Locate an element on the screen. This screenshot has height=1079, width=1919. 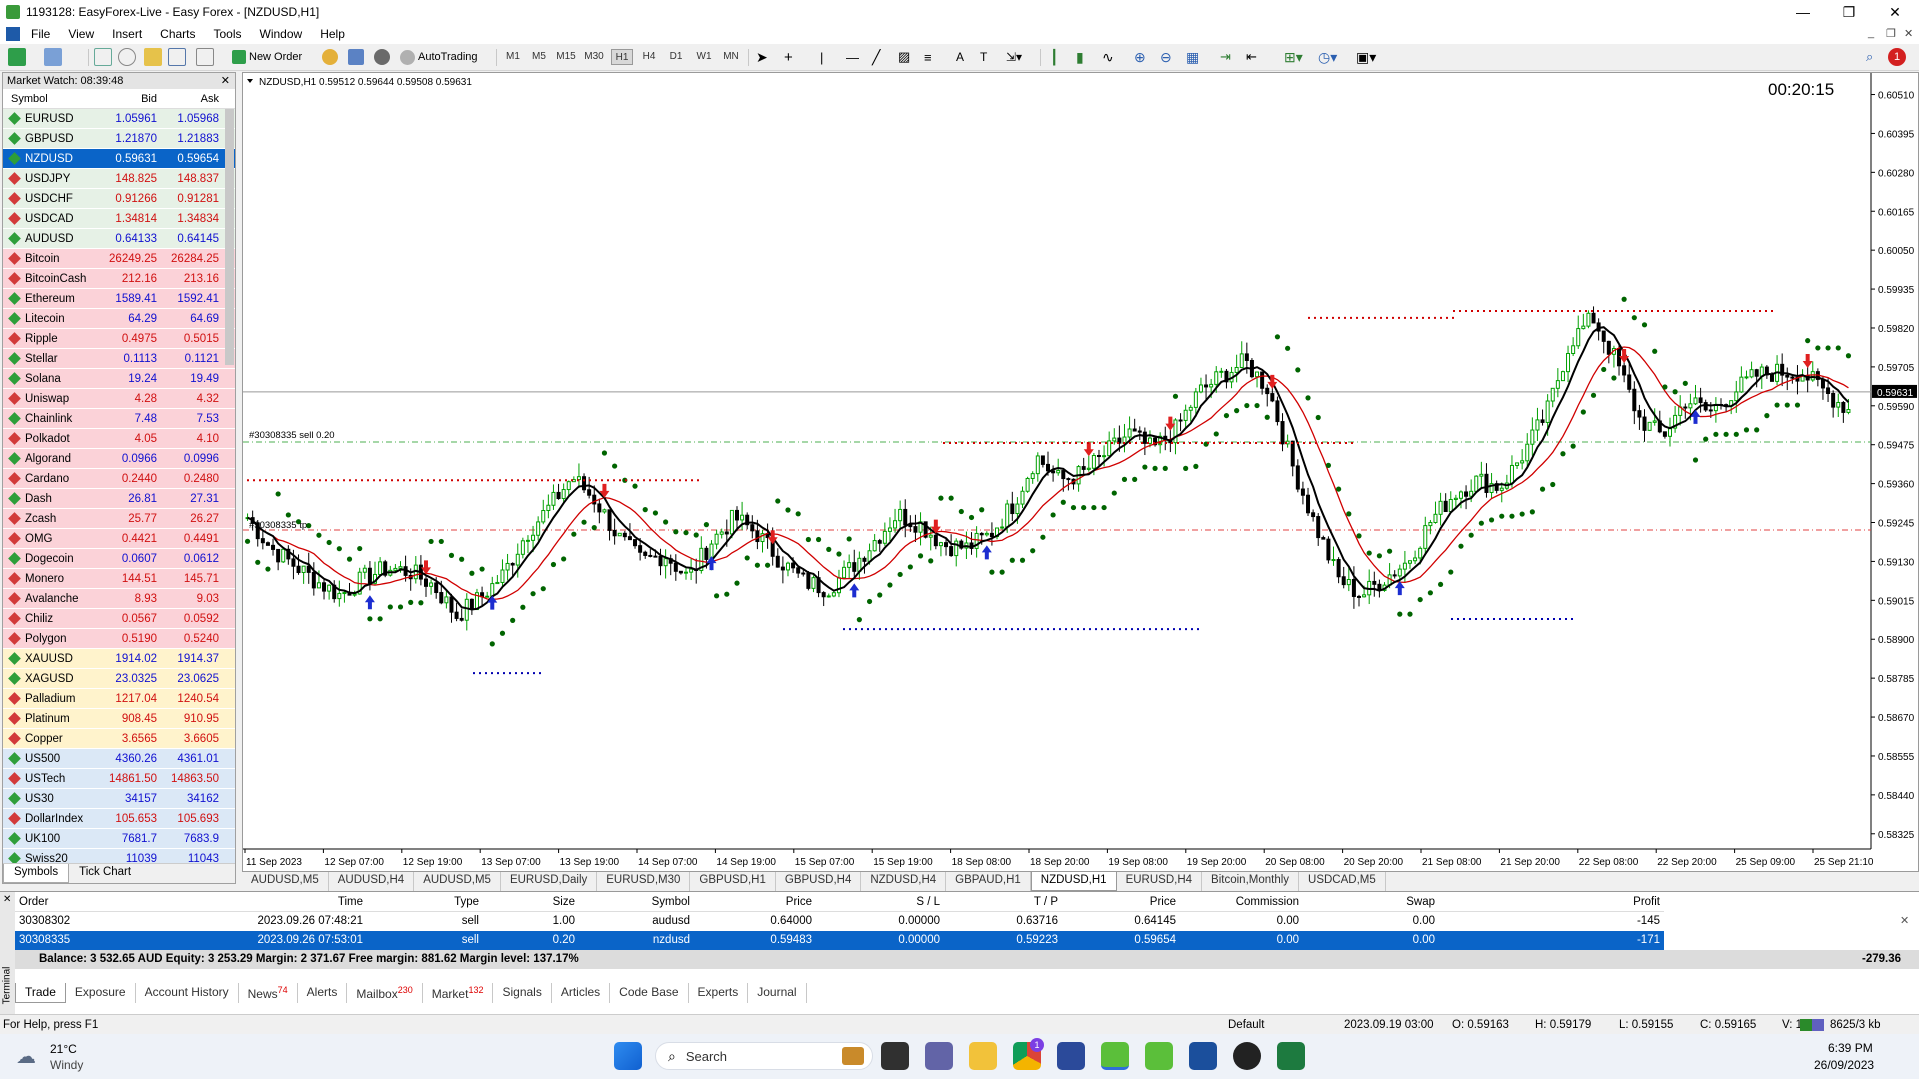
market-watch-row-algorand: Algorand 0.0966 0.0996 is located at coordinates (119, 459).